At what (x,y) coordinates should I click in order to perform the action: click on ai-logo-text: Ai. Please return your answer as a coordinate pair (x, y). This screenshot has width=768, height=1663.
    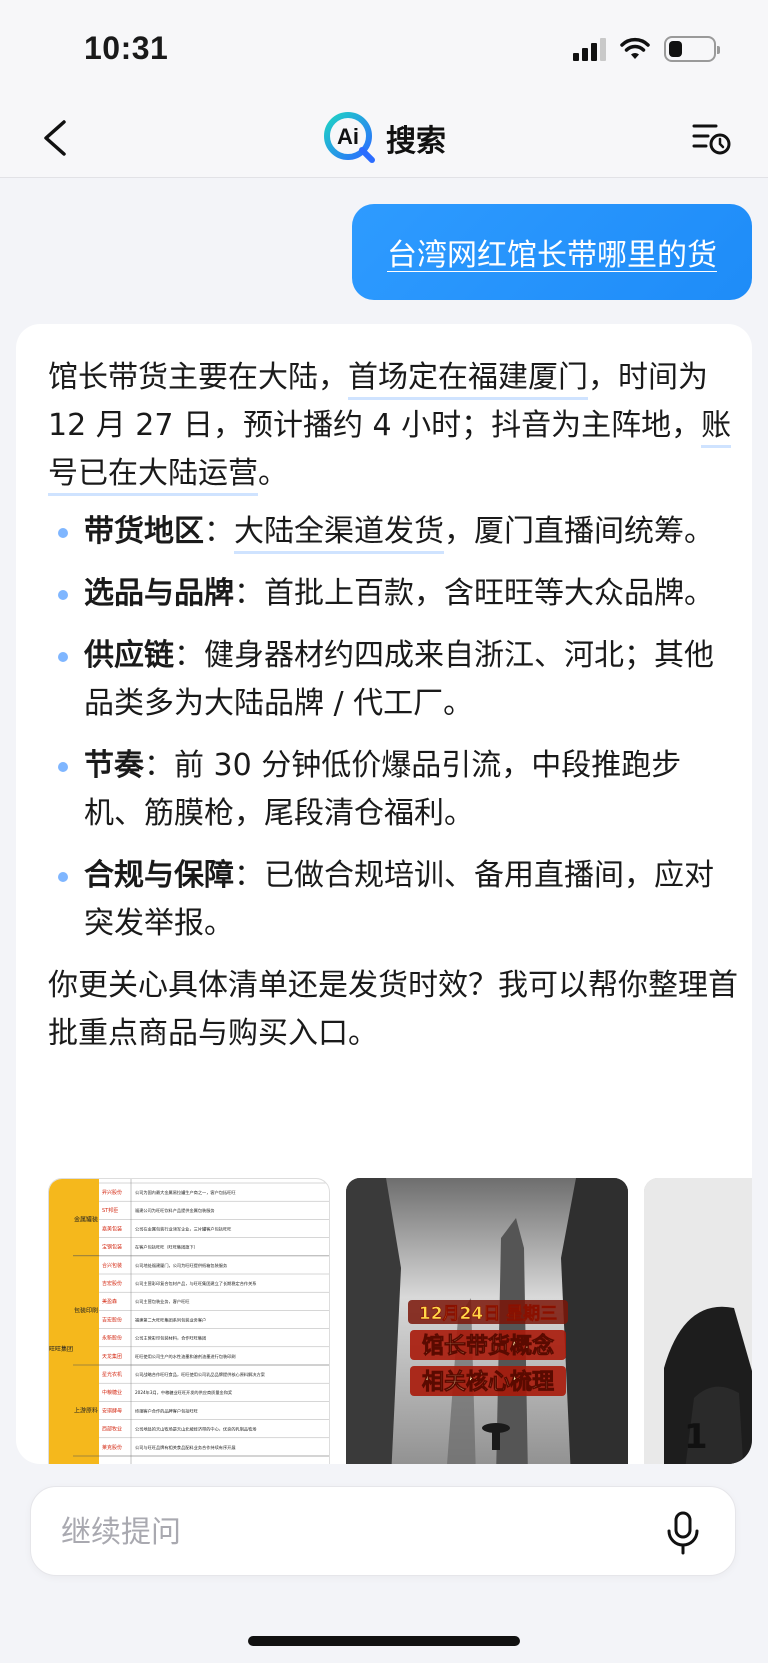
    Looking at the image, I should click on (348, 136).